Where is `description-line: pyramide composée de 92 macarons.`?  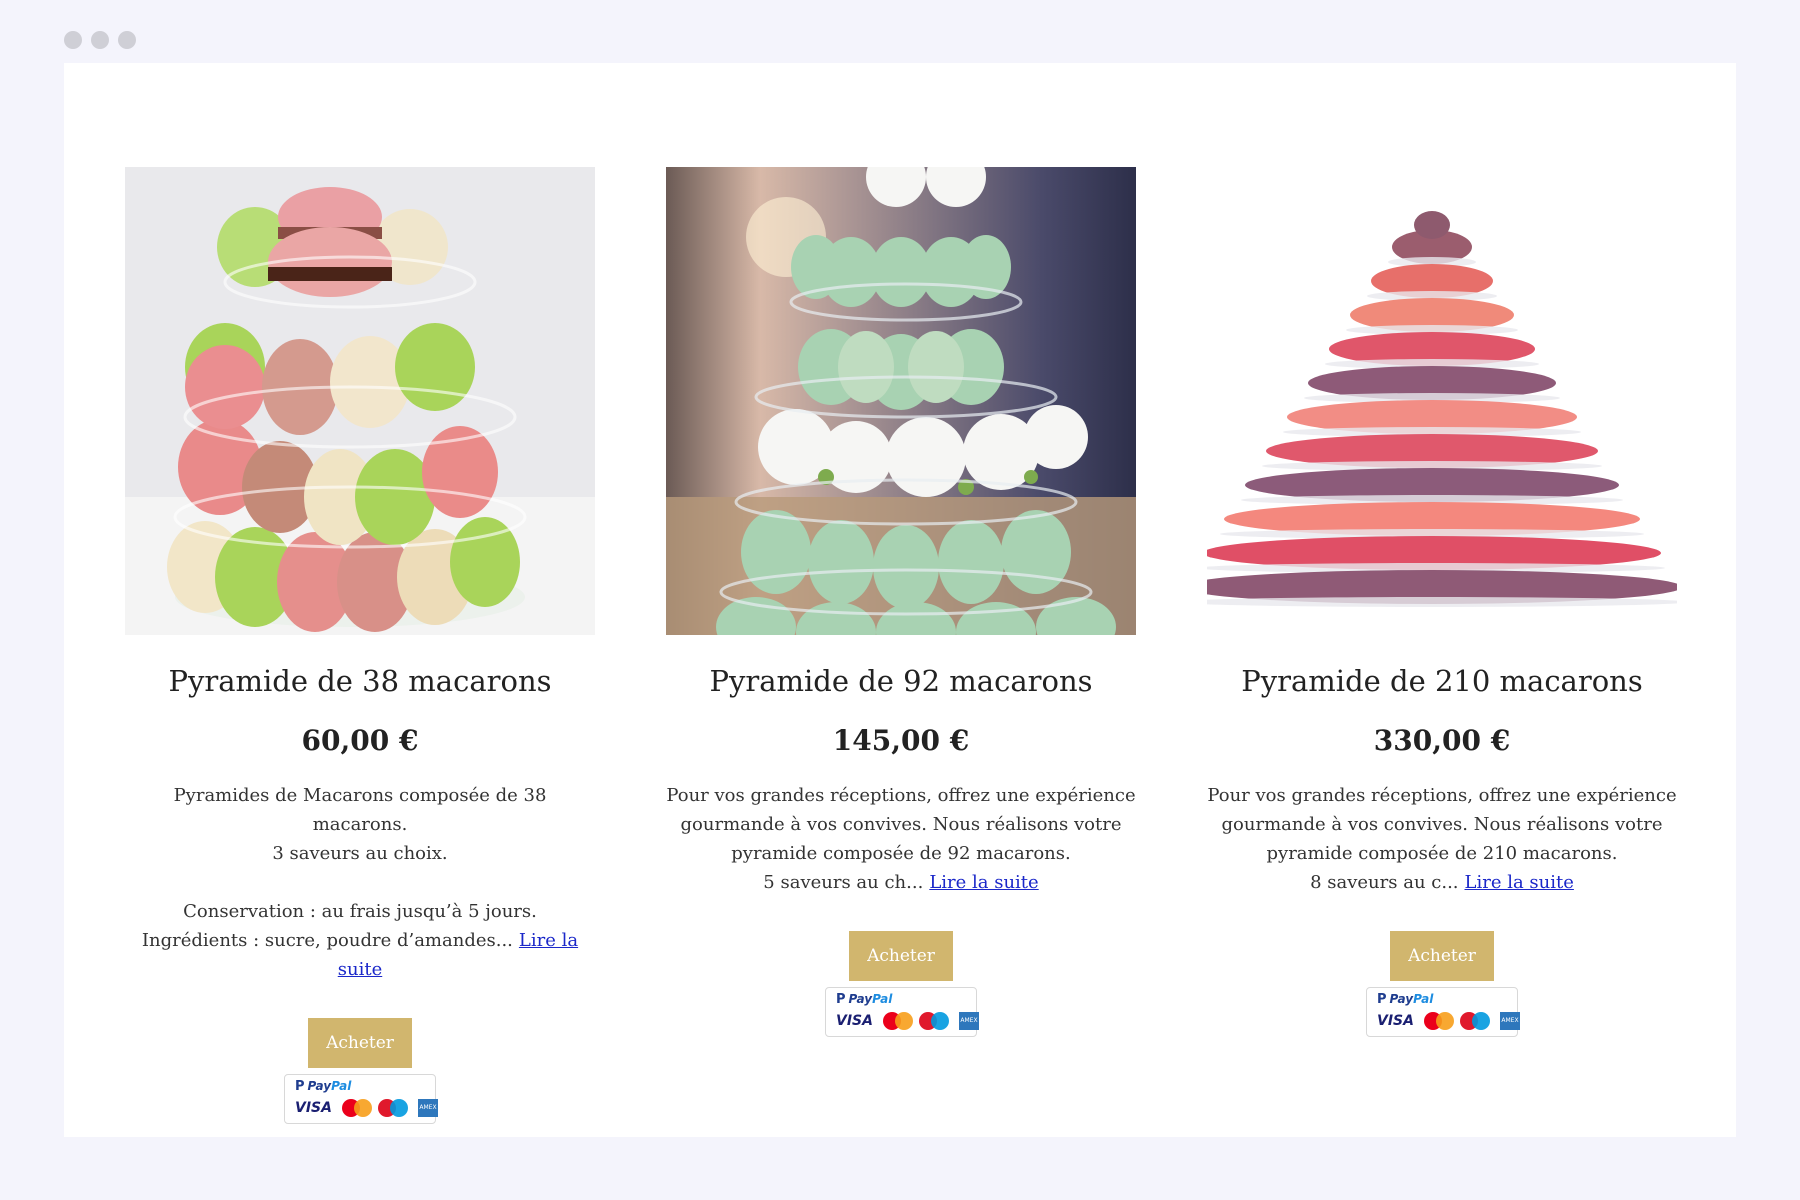
description-line: pyramide composée de 92 macarons. is located at coordinates (901, 853).